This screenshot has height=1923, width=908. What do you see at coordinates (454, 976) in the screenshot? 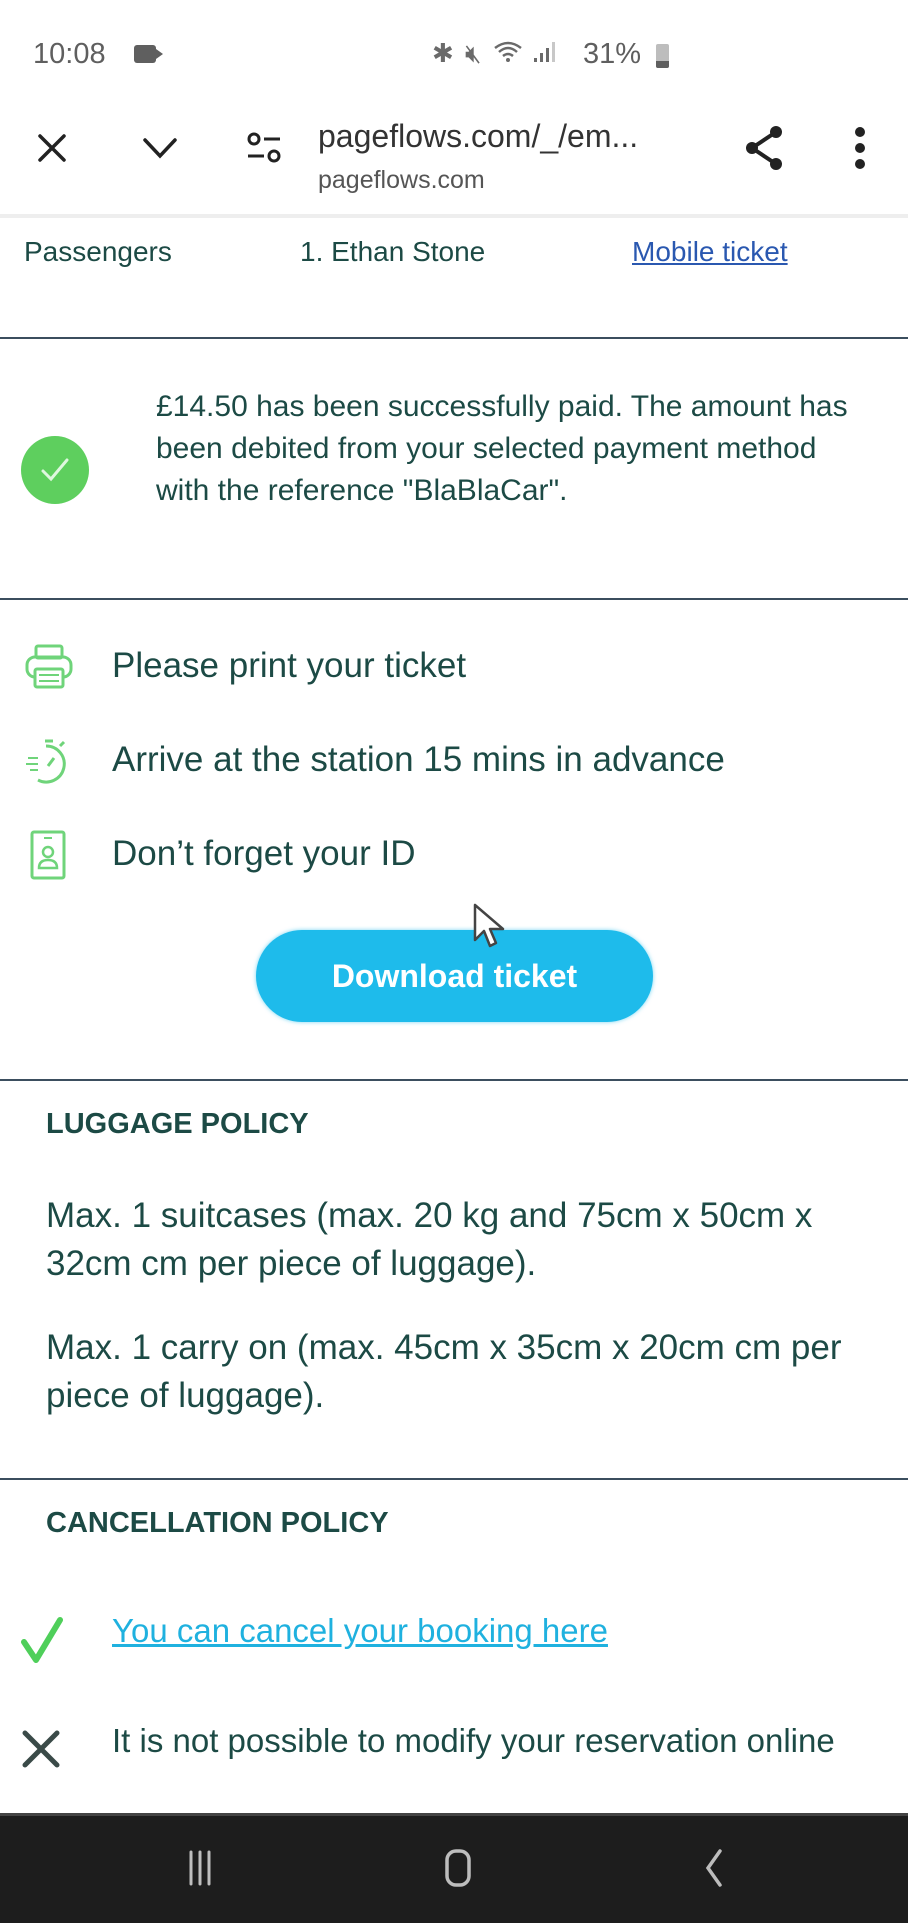
I see `download-ticket-button: Download ticket` at bounding box center [454, 976].